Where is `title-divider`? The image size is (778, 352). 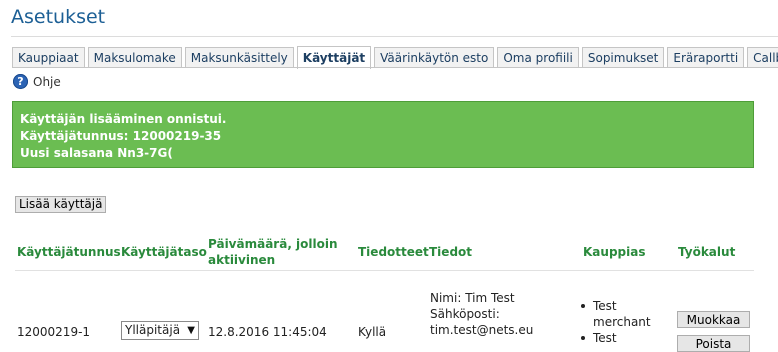 title-divider is located at coordinates (394, 36).